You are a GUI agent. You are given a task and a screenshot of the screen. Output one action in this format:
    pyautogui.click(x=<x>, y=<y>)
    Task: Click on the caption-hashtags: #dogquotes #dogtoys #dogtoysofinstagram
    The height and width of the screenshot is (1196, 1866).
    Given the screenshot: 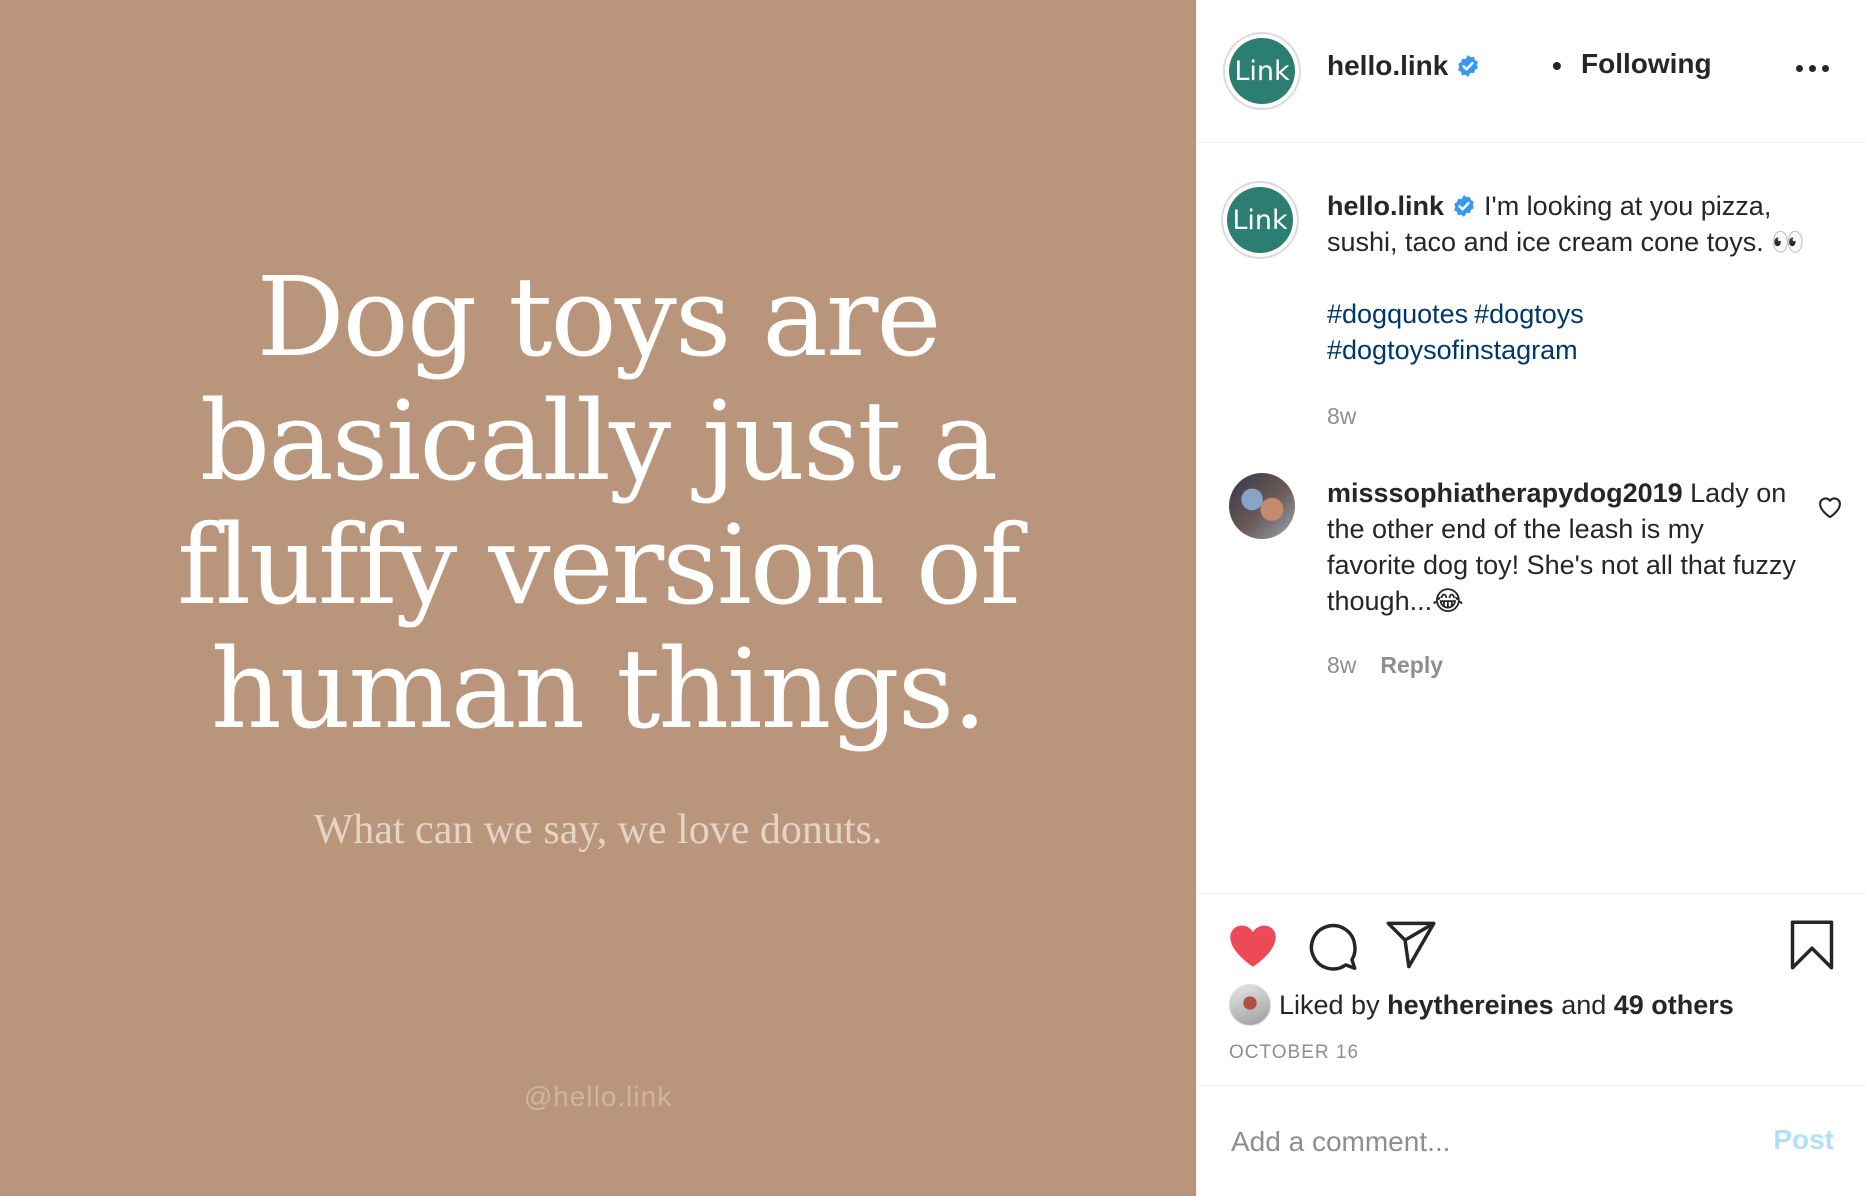 What is the action you would take?
    pyautogui.click(x=1587, y=332)
    